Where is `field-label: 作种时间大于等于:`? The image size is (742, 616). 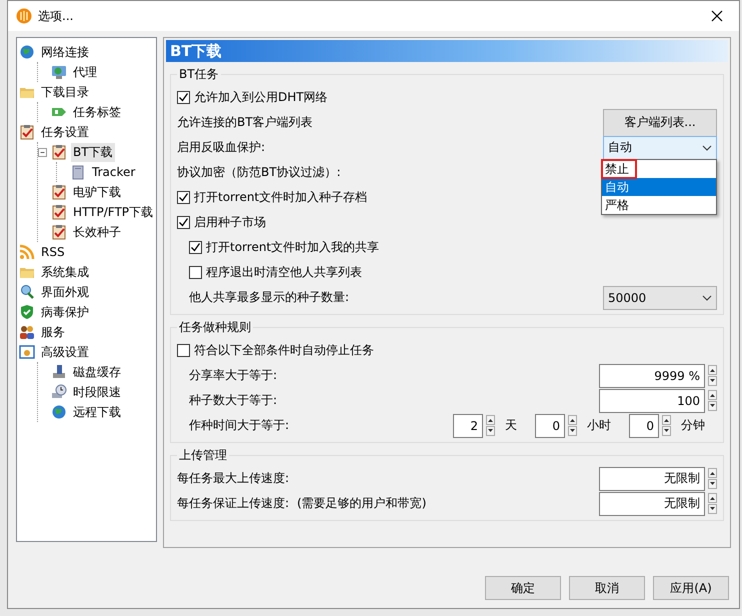
field-label: 作种时间大于等于: is located at coordinates (239, 425).